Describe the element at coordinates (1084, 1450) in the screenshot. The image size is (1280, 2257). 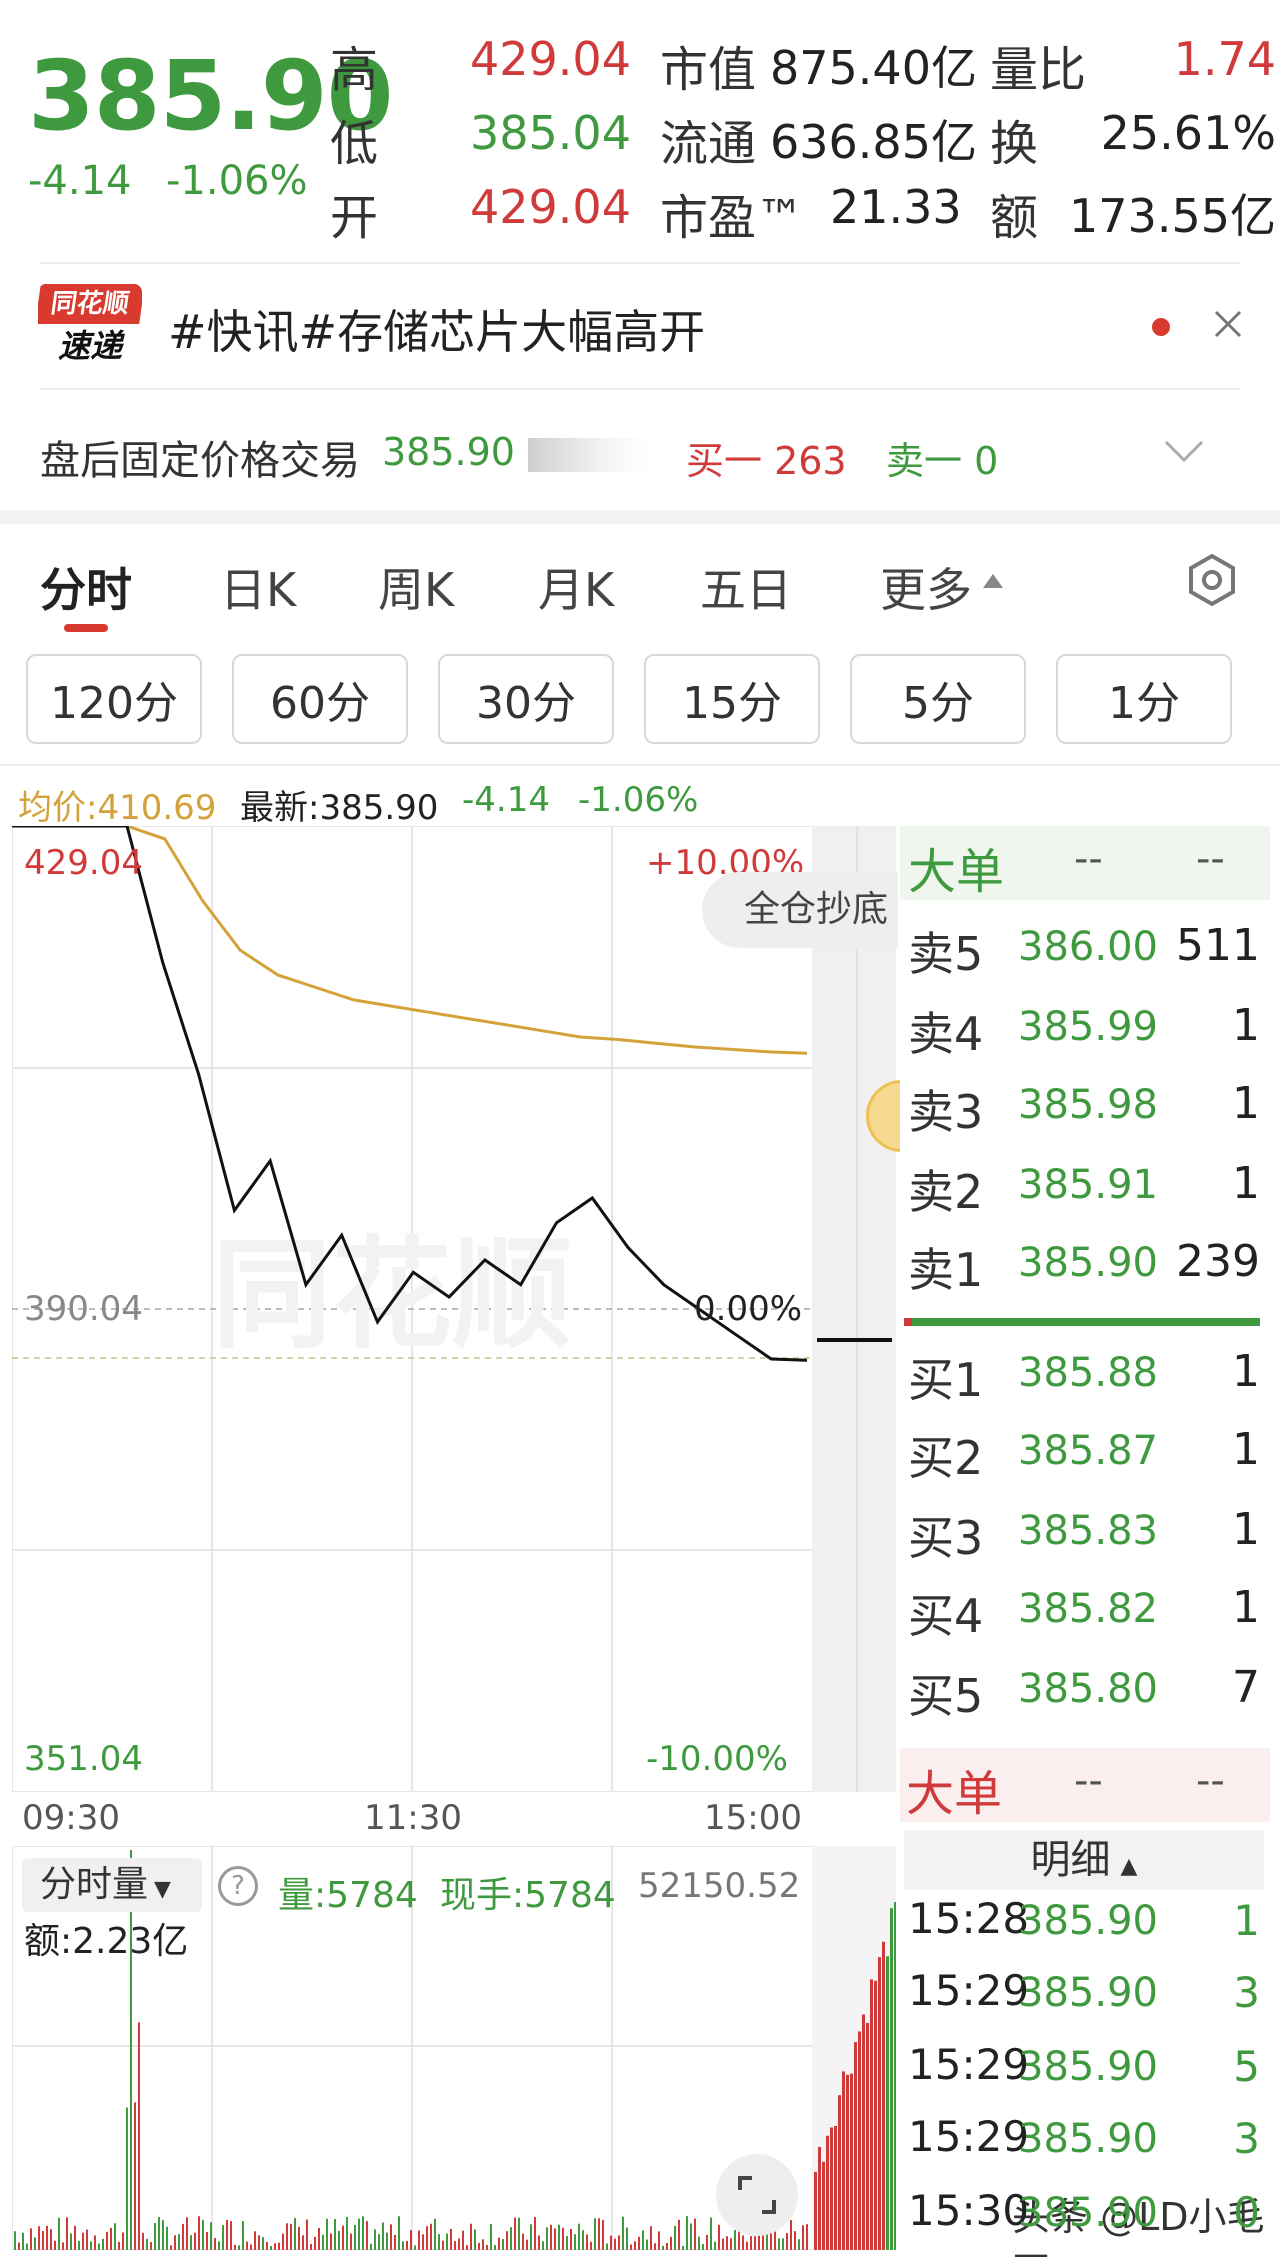
I see `bid-row: 买2 385.87 1` at that location.